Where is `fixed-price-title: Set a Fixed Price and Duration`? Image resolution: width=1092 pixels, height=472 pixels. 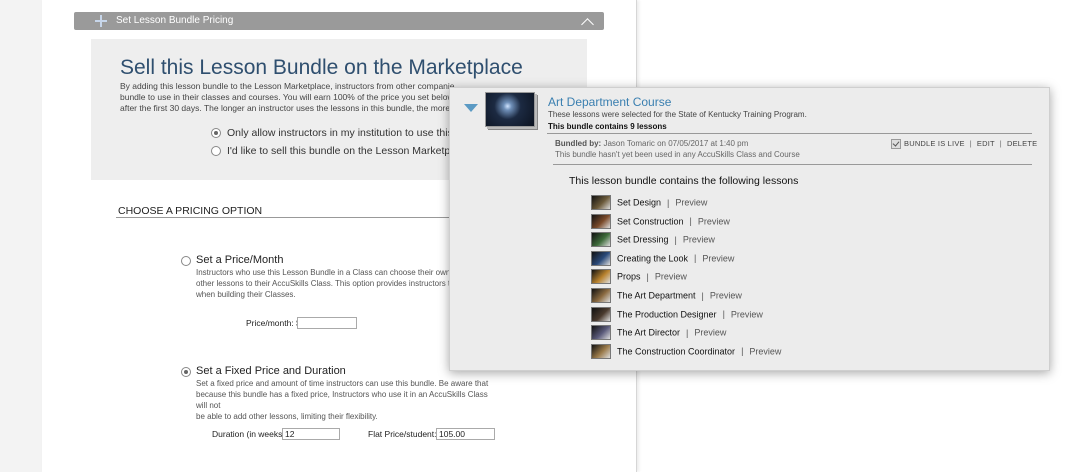
fixed-price-title: Set a Fixed Price and Duration is located at coordinates (271, 371).